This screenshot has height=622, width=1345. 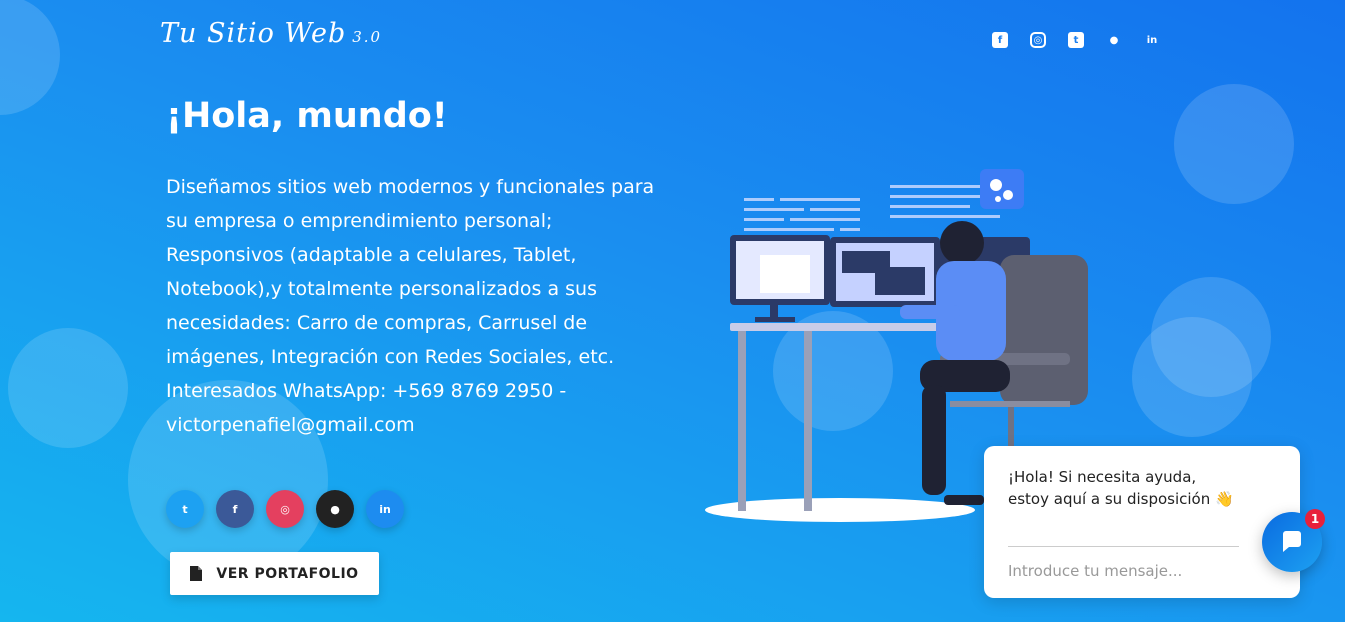 What do you see at coordinates (1038, 40) in the screenshot?
I see `instagram-icon: ◎` at bounding box center [1038, 40].